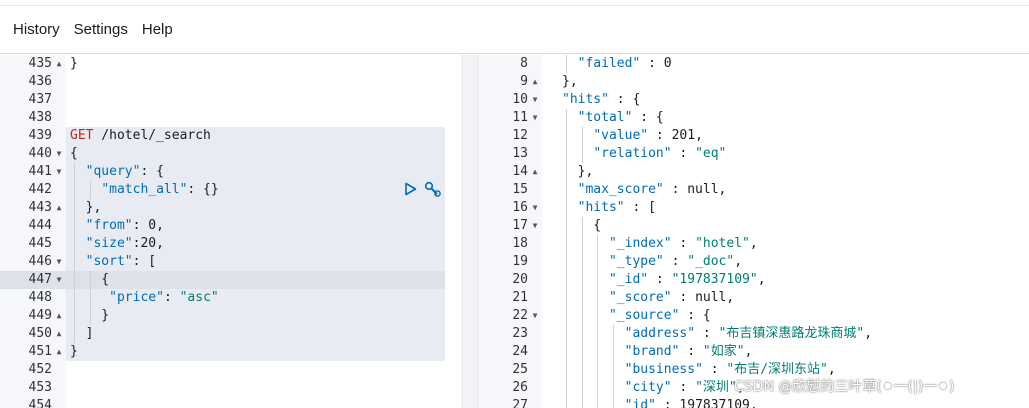 Image resolution: width=1029 pixels, height=408 pixels. What do you see at coordinates (433, 189) in the screenshot?
I see `wrench-icon` at bounding box center [433, 189].